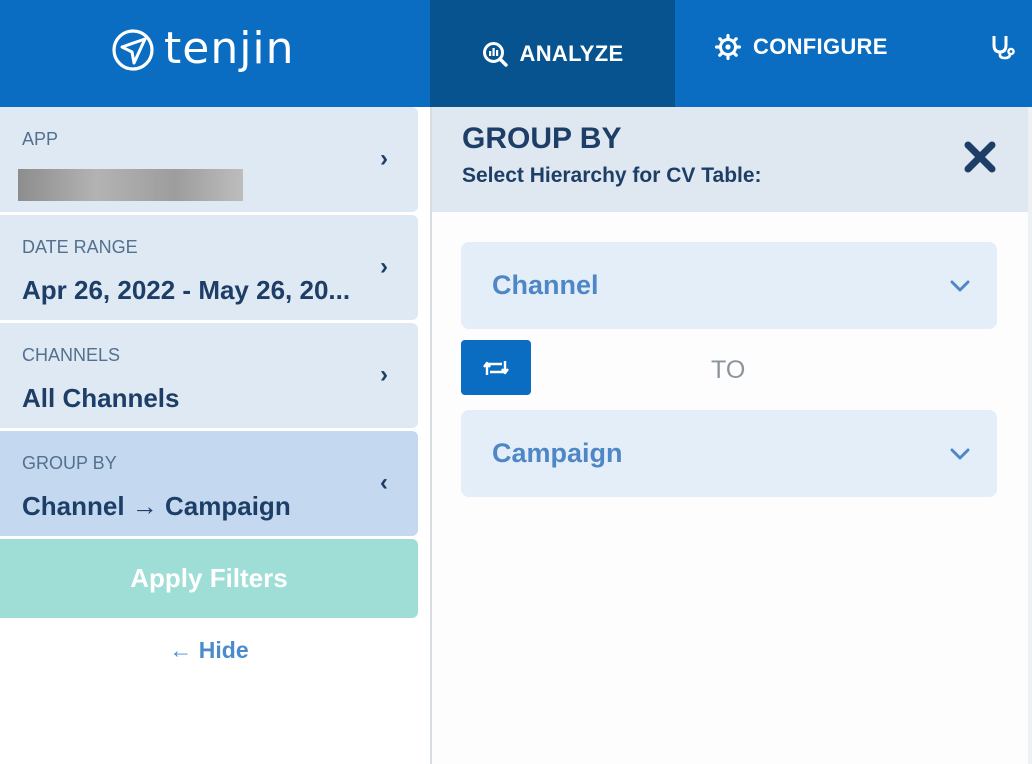 This screenshot has width=1032, height=764. Describe the element at coordinates (69, 463) in the screenshot. I see `filter-group-by-label: GROUP BY` at that location.